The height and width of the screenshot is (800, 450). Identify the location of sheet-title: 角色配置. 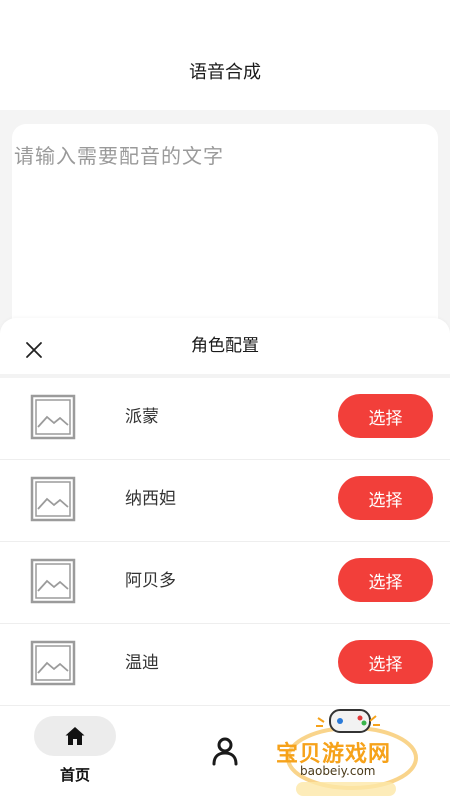
(225, 346).